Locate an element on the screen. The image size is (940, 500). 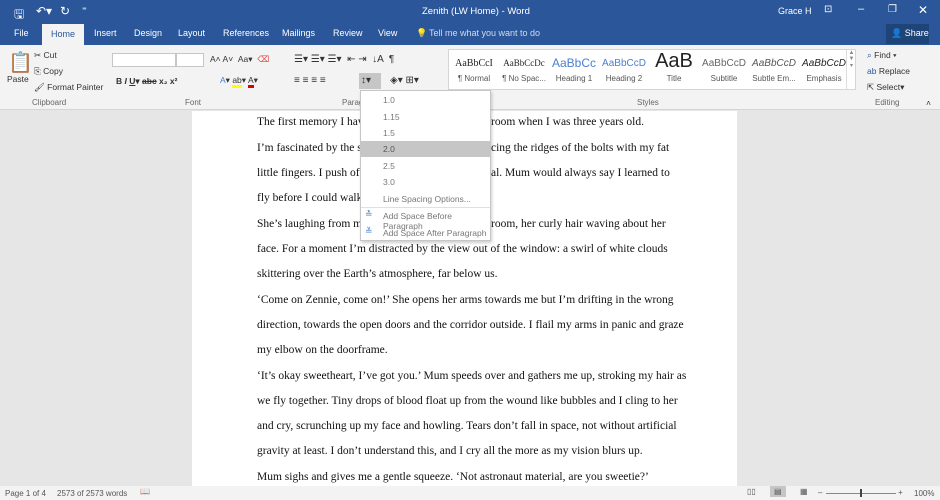
style-heading-1: AaBbCc Heading 1 is located at coordinates (574, 66).